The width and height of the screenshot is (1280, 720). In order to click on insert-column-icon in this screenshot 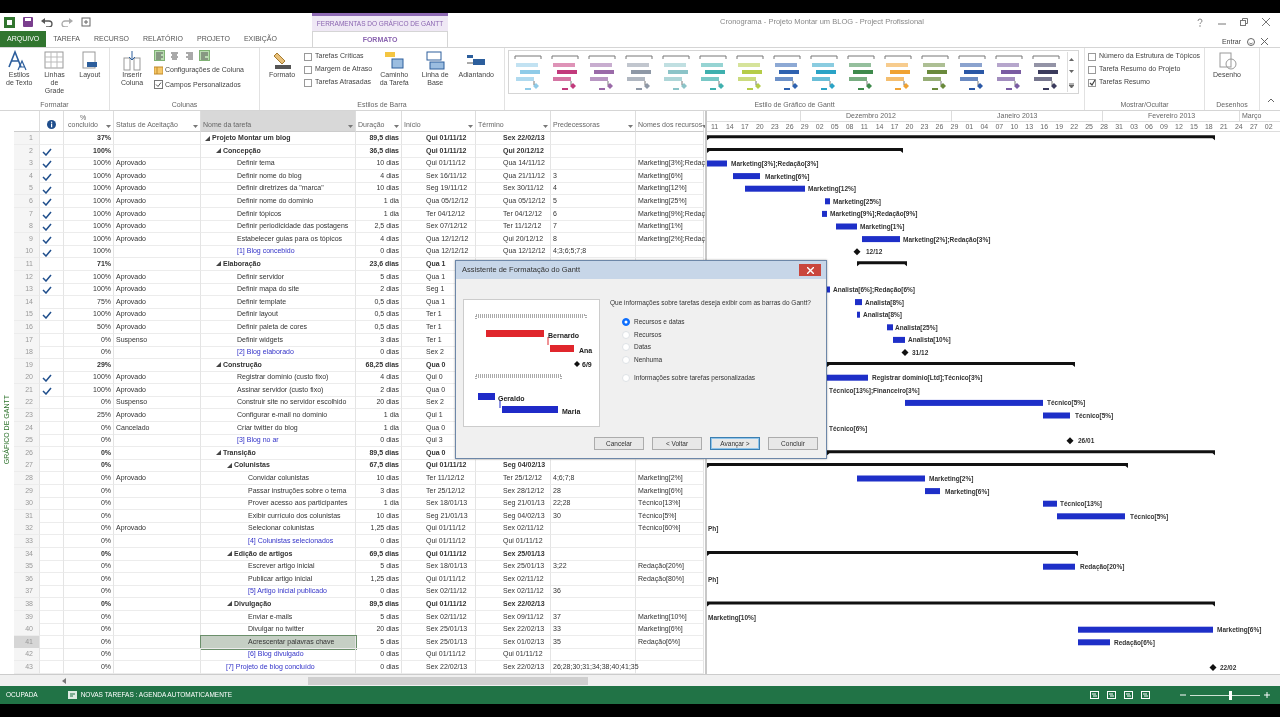, I will do `click(132, 60)`.